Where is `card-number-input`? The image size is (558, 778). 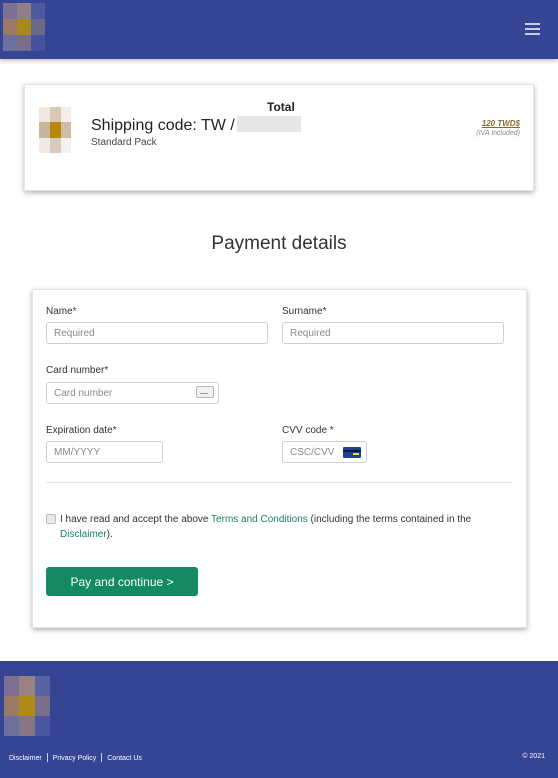
card-number-input is located at coordinates (132, 393).